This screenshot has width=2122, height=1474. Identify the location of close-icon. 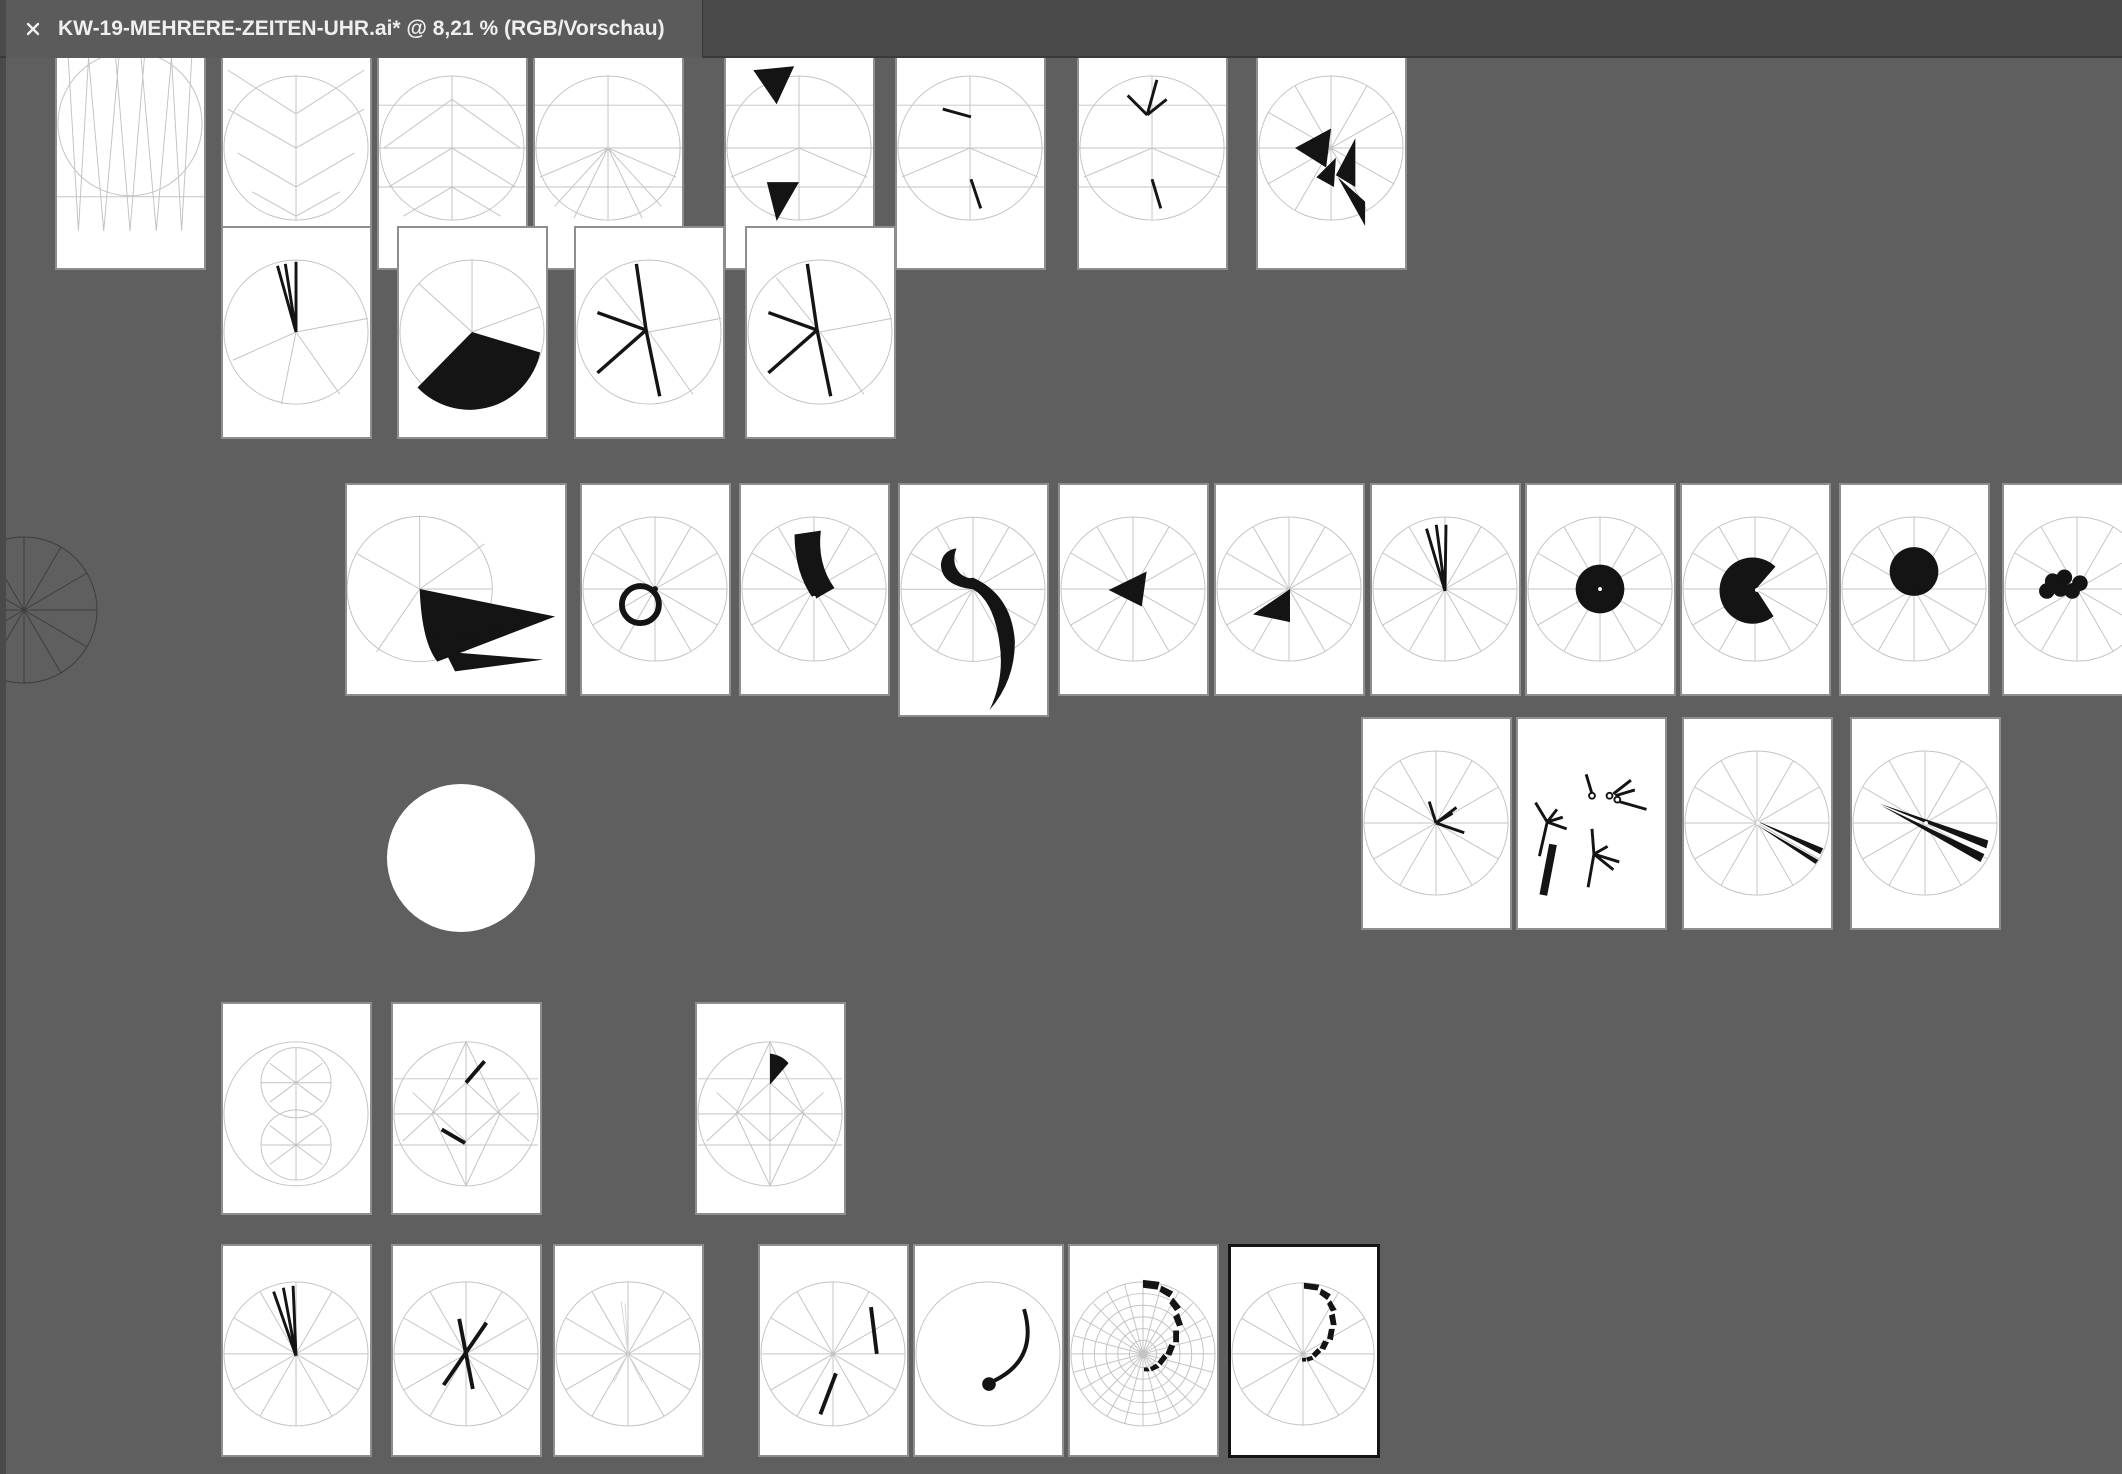
(33, 29).